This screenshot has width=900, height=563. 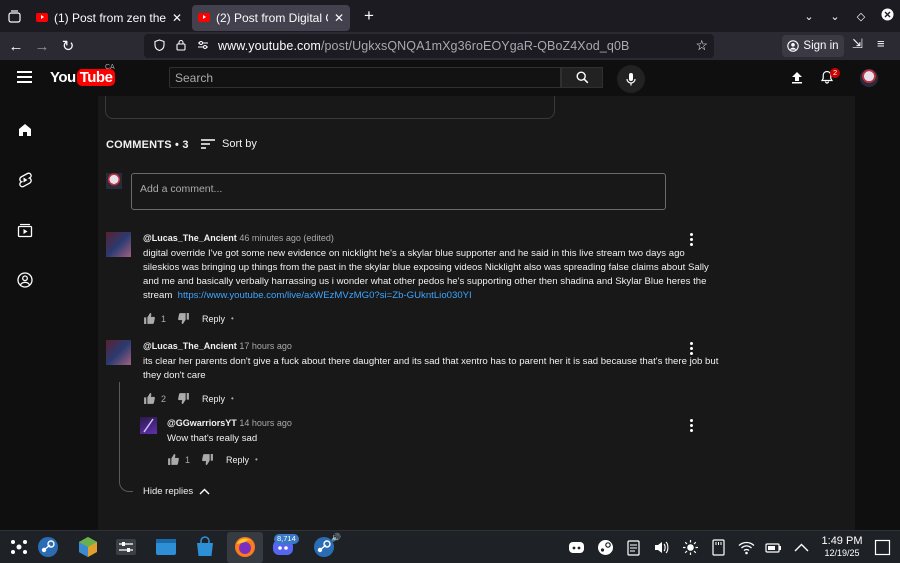 I want to click on system-settings-icon, so click(x=126, y=547).